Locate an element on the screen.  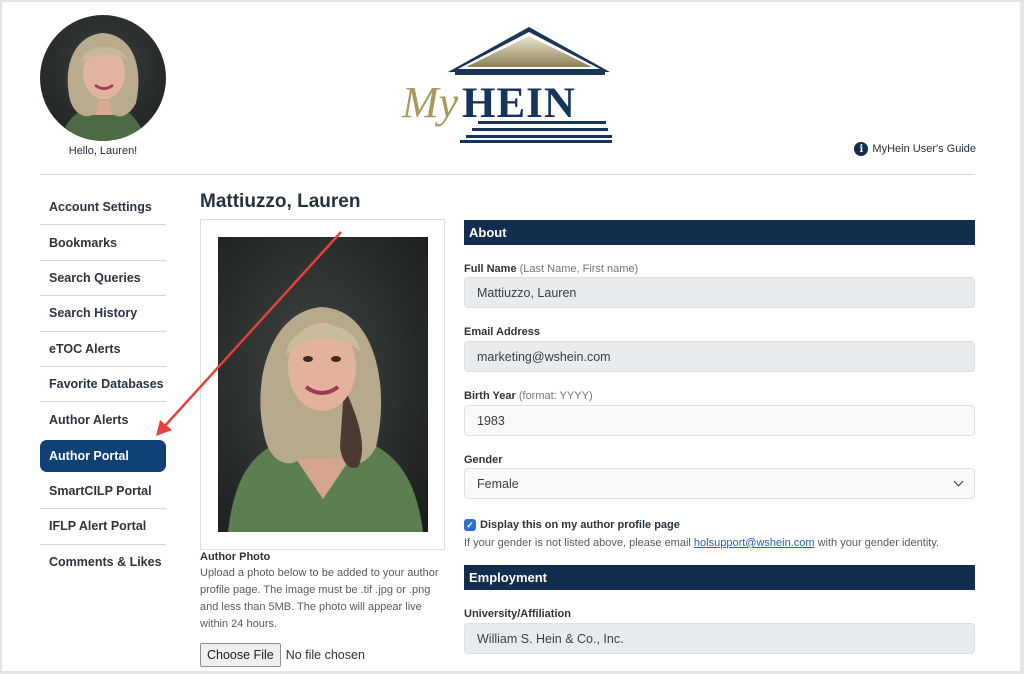
author-photo is located at coordinates (323, 384).